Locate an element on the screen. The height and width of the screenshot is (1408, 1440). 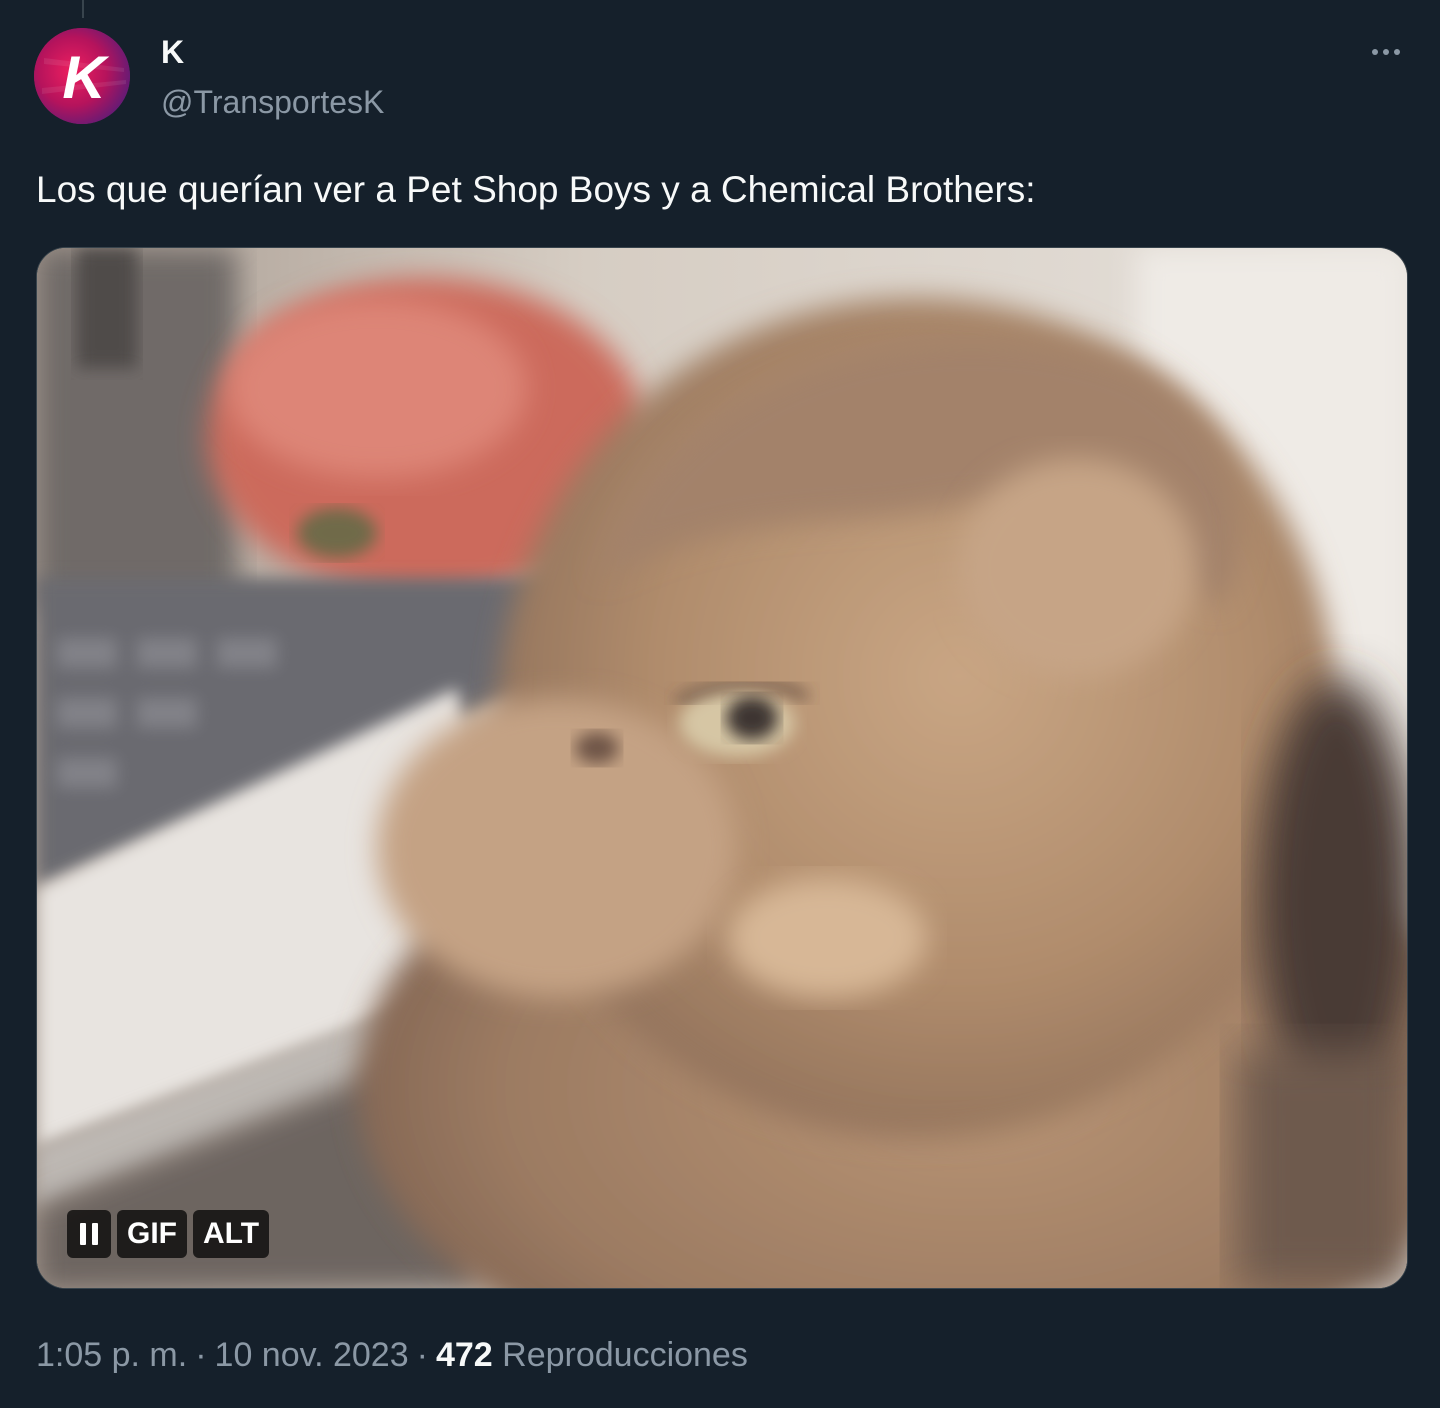
gif-badge: GIF is located at coordinates (152, 1234).